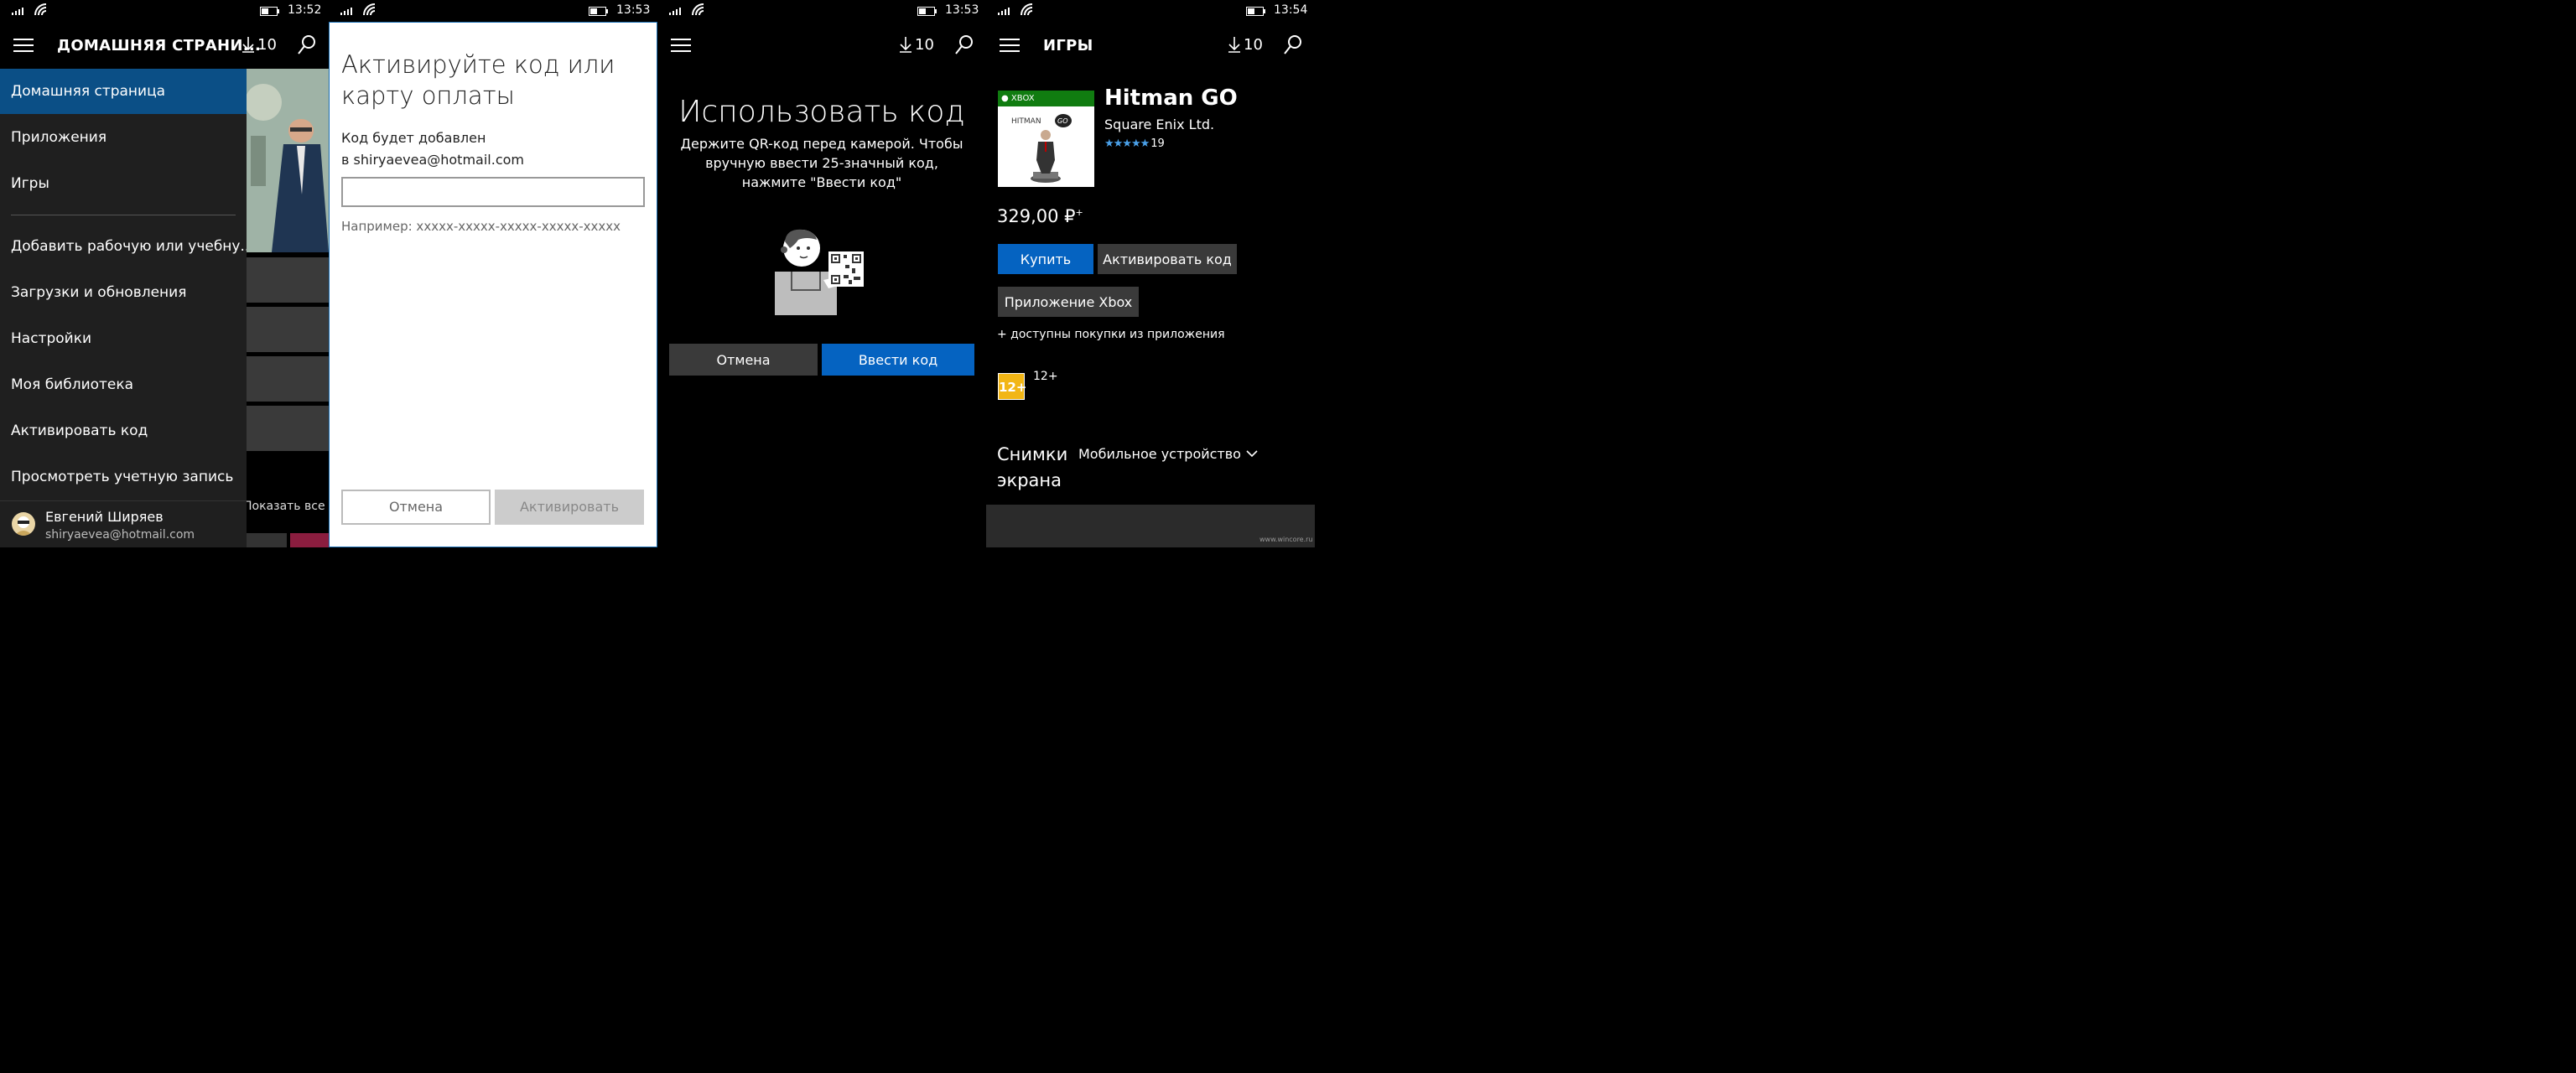  Describe the element at coordinates (1159, 454) in the screenshot. I see `device-filter-label: Мобильное устройство` at that location.